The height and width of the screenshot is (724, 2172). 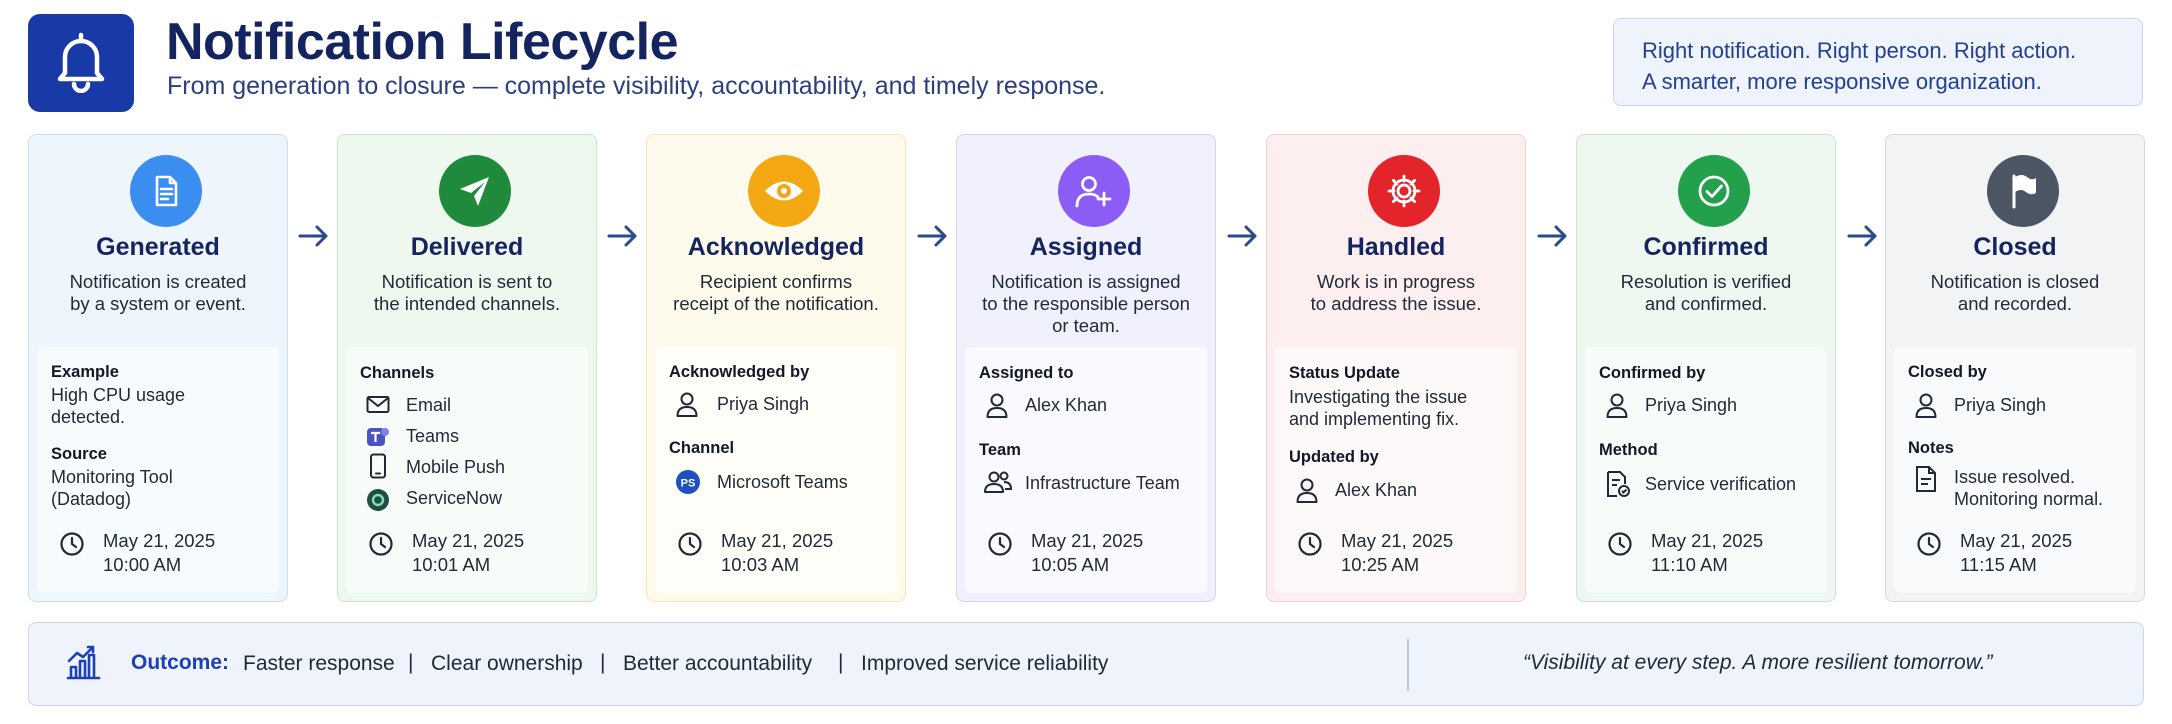 I want to click on teams-badge-text: PS, so click(x=688, y=484).